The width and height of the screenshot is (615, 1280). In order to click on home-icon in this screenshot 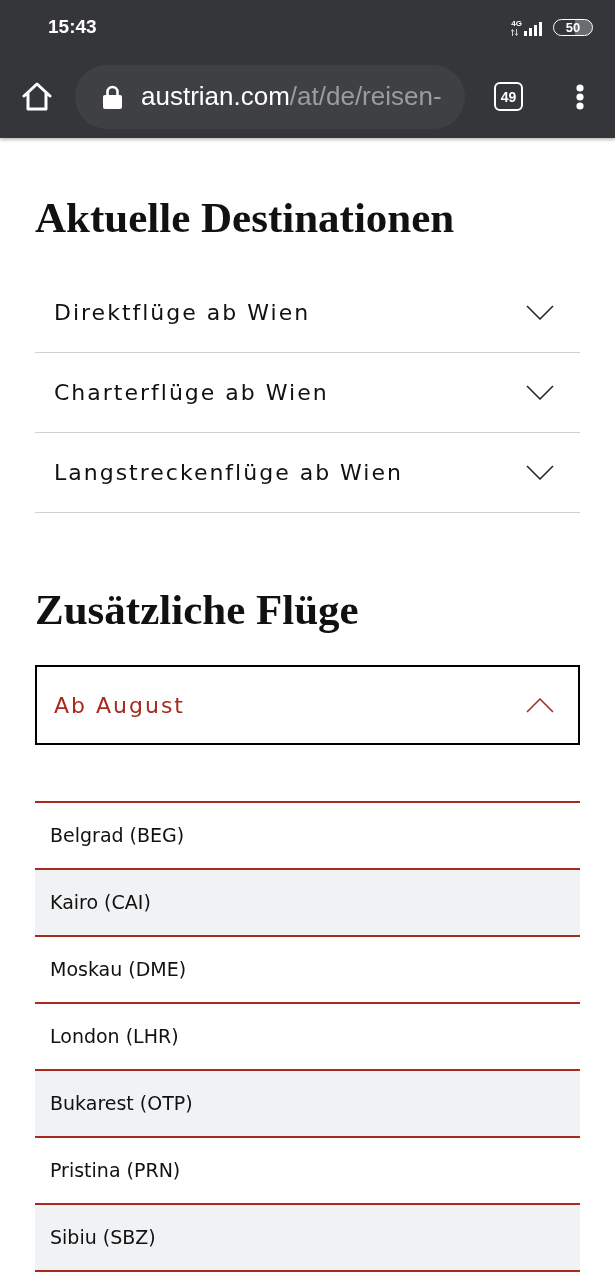, I will do `click(37, 96)`.